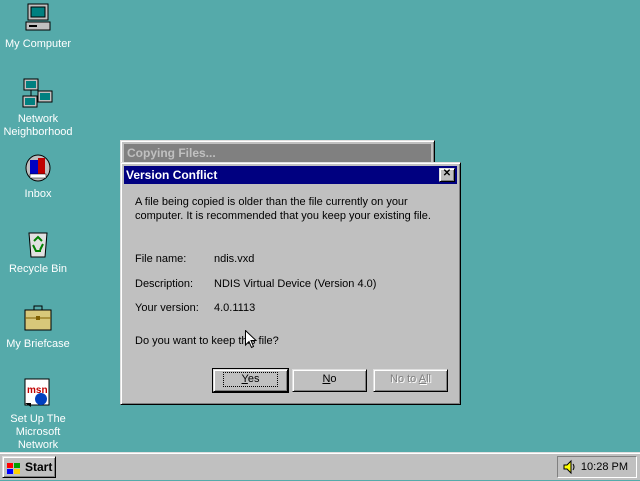  I want to click on computer-icon, so click(38, 19).